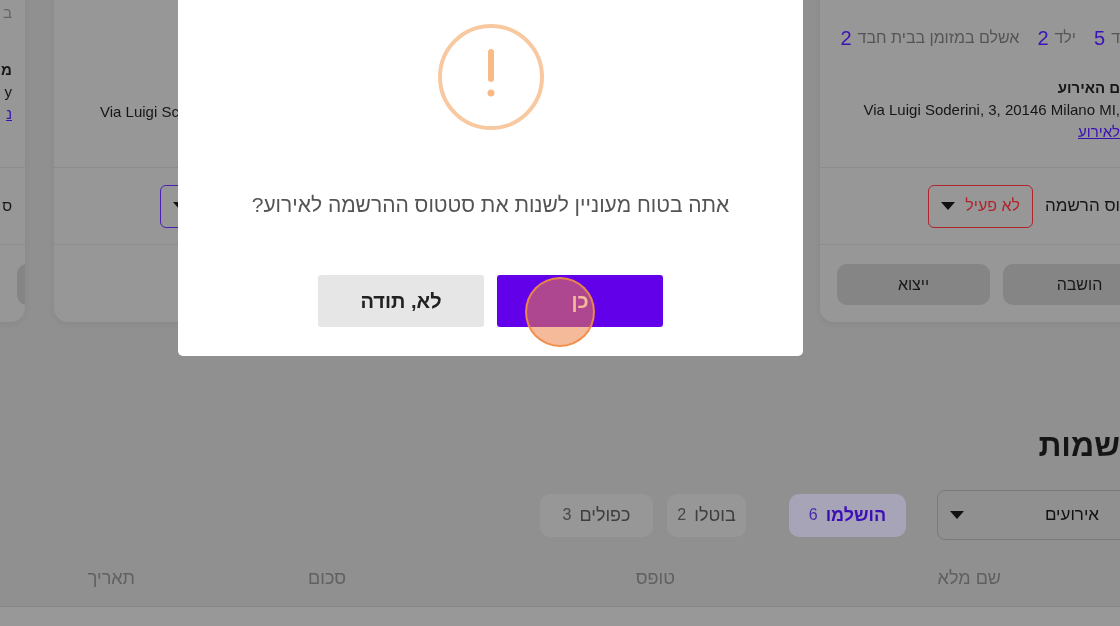 This screenshot has width=1120, height=626. Describe the element at coordinates (1078, 445) in the screenshot. I see `section-title: שמות` at that location.